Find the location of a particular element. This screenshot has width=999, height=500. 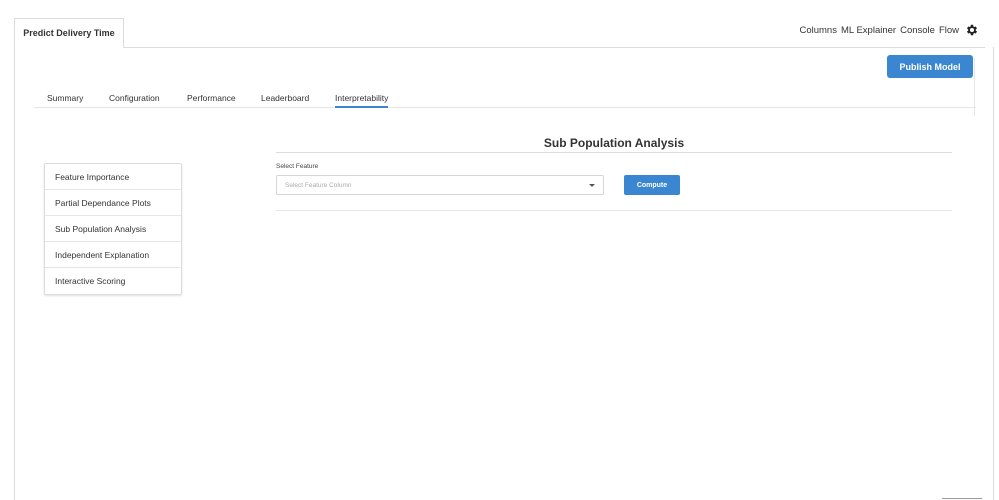

nav-flow: Flow is located at coordinates (949, 30).